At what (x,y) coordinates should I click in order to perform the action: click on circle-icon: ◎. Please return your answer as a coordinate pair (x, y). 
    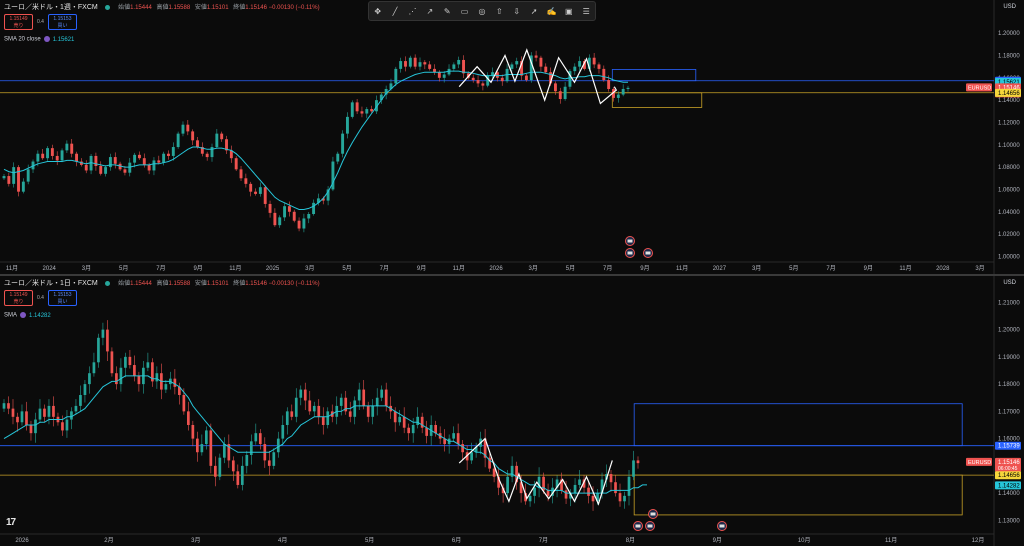
    Looking at the image, I should click on (482, 11).